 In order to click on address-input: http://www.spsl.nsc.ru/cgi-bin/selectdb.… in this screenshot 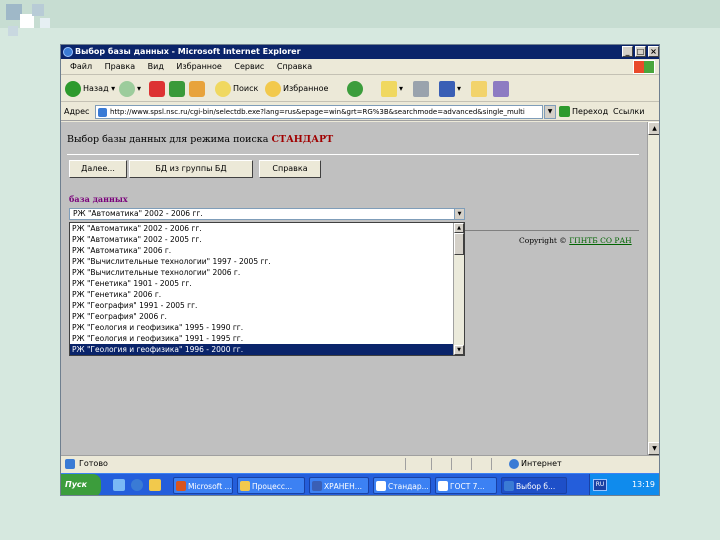, I will do `click(319, 112)`.